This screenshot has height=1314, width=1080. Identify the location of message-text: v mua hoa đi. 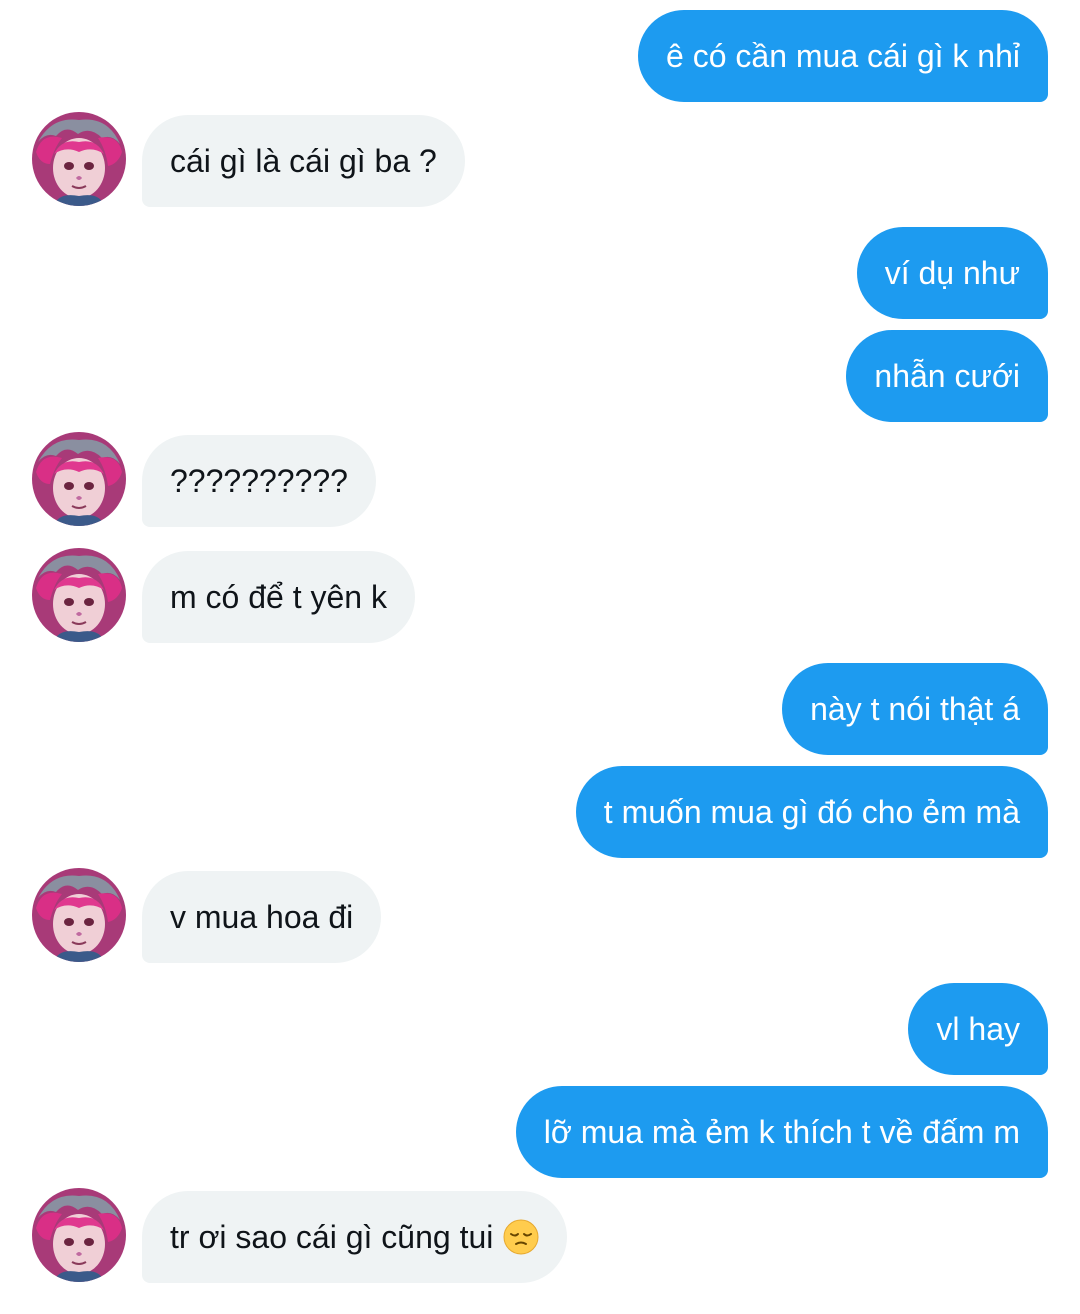
(262, 916).